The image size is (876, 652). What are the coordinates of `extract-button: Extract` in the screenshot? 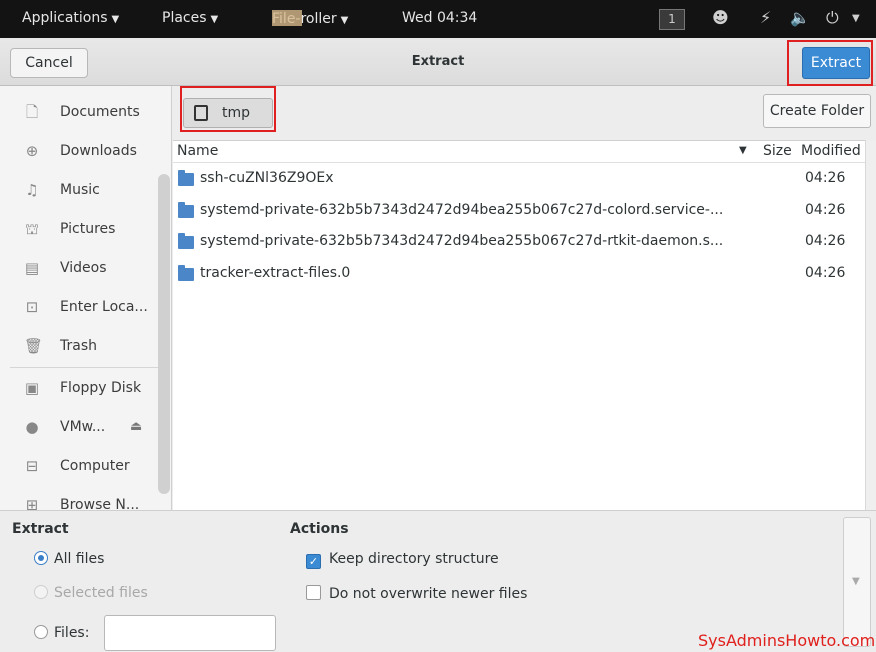 It's located at (836, 63).